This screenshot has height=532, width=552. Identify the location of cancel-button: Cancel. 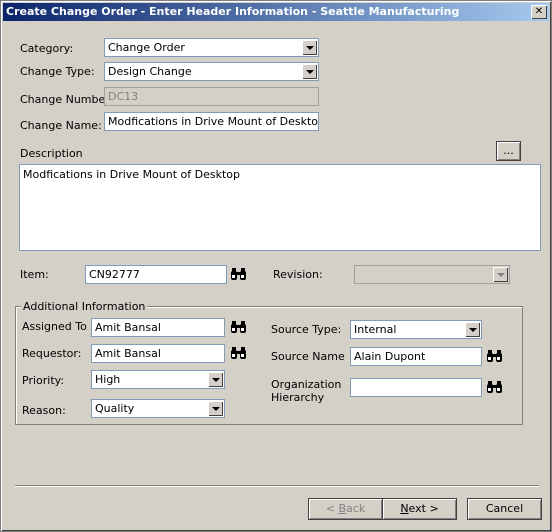
(504, 509).